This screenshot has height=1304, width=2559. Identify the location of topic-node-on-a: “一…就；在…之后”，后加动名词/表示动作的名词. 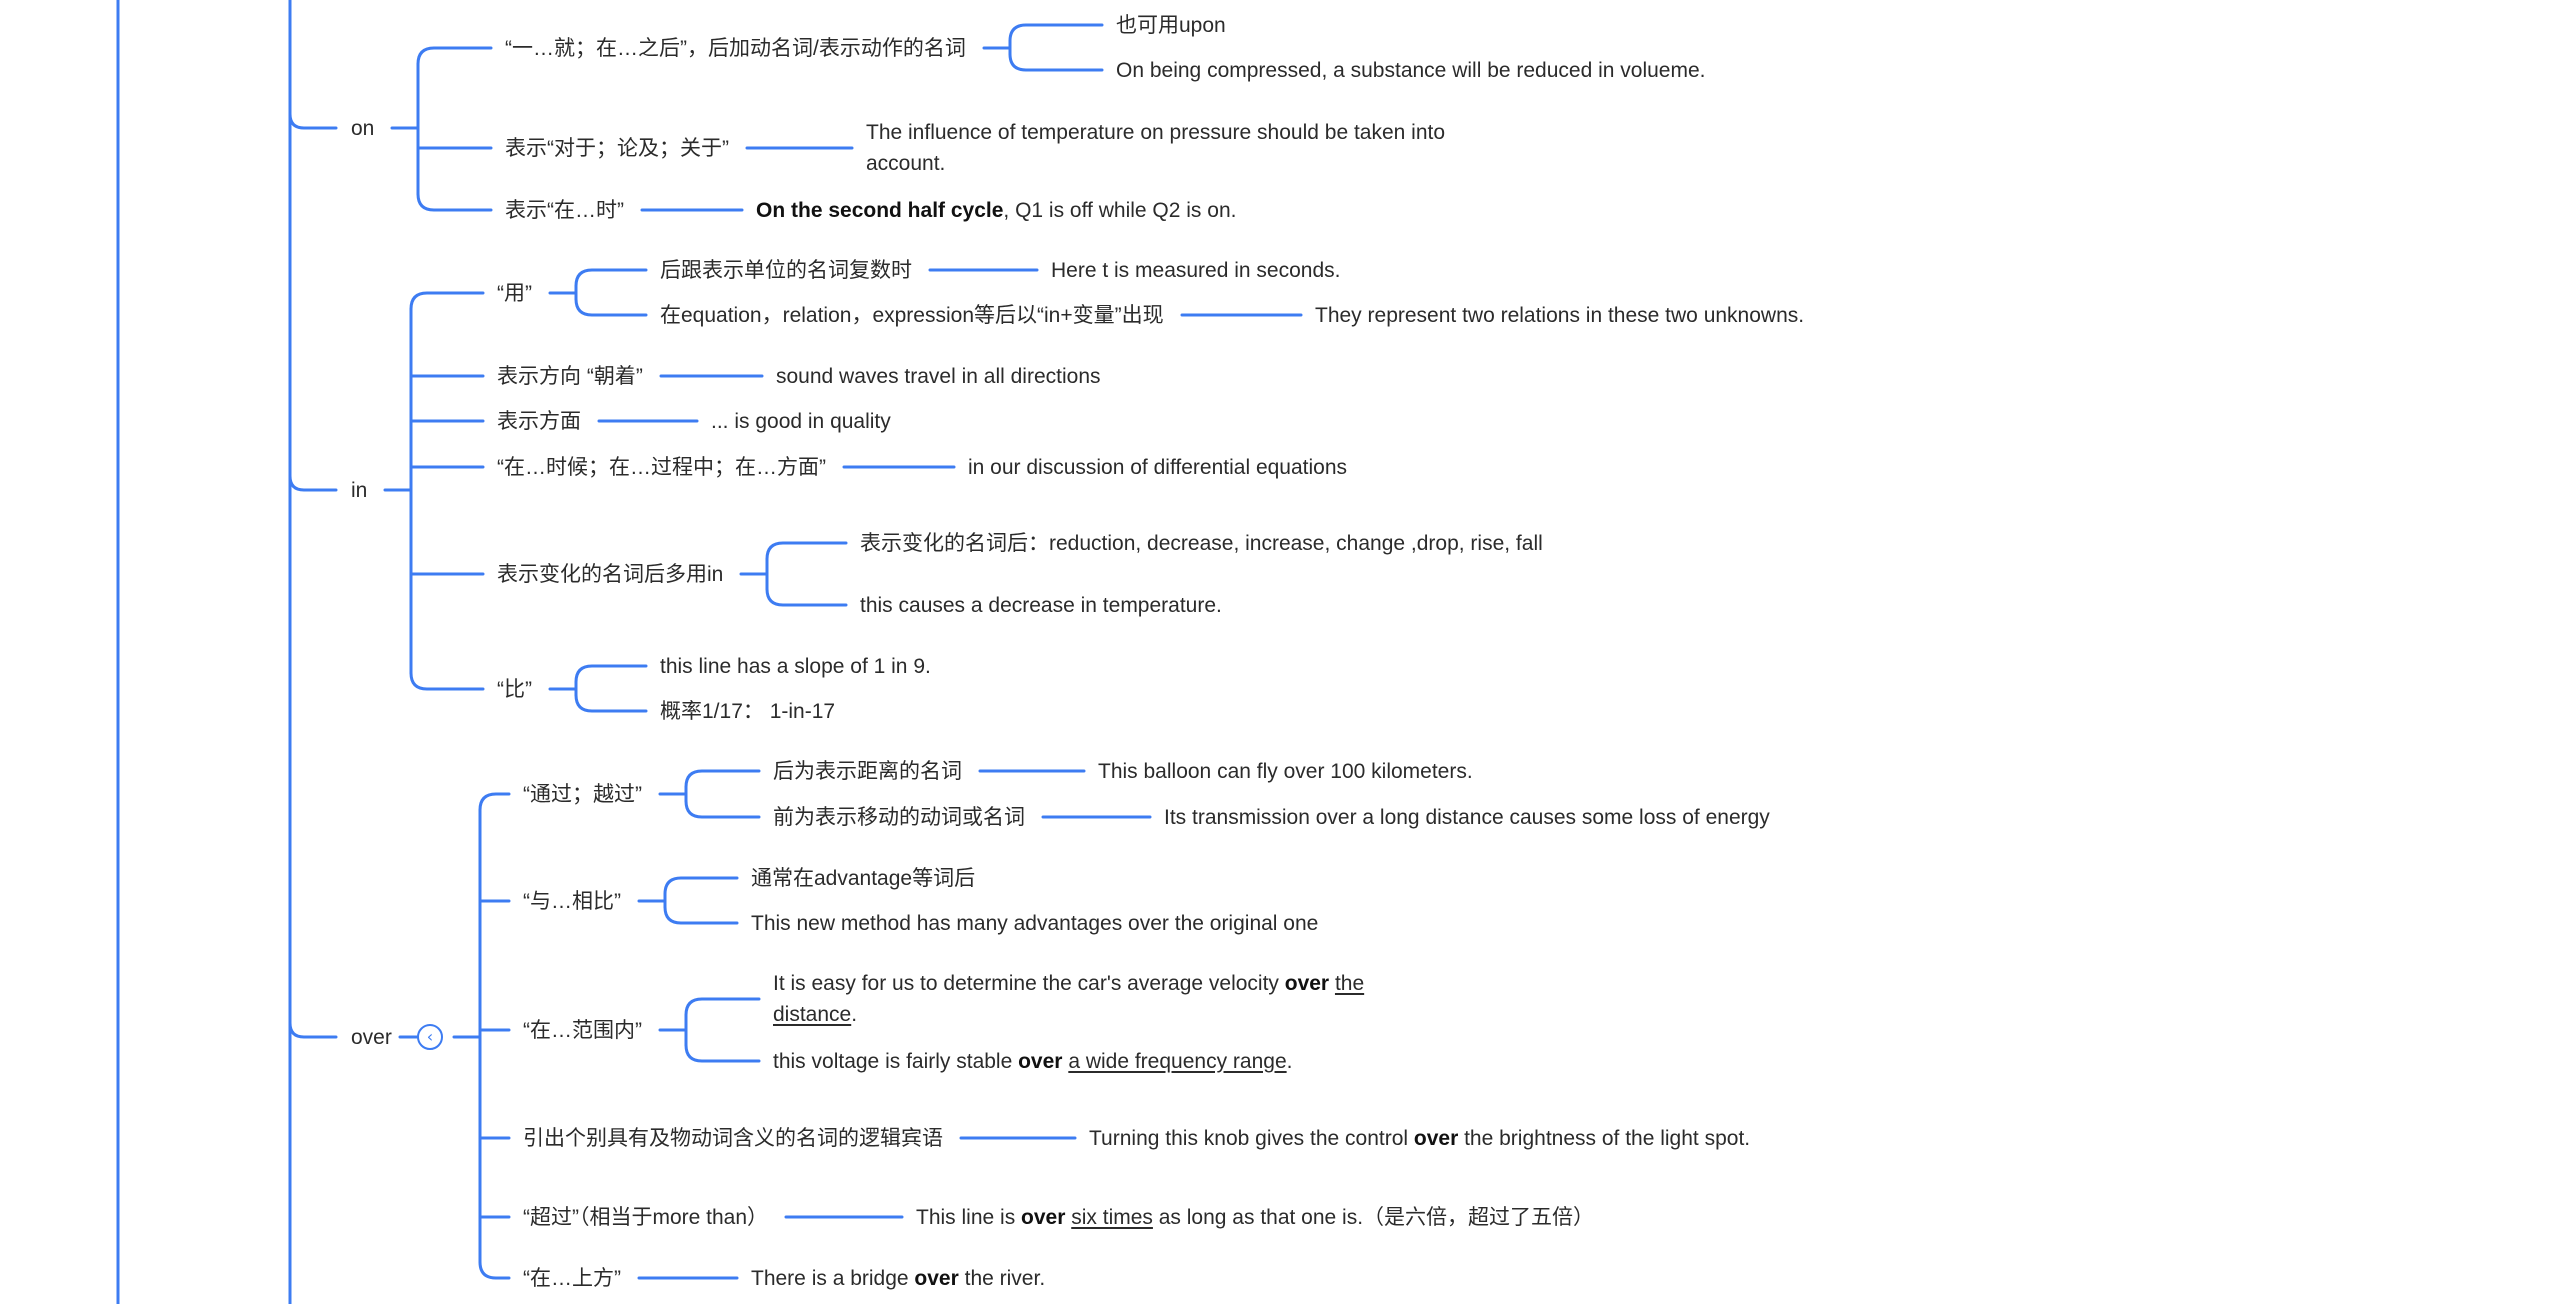
(735, 48).